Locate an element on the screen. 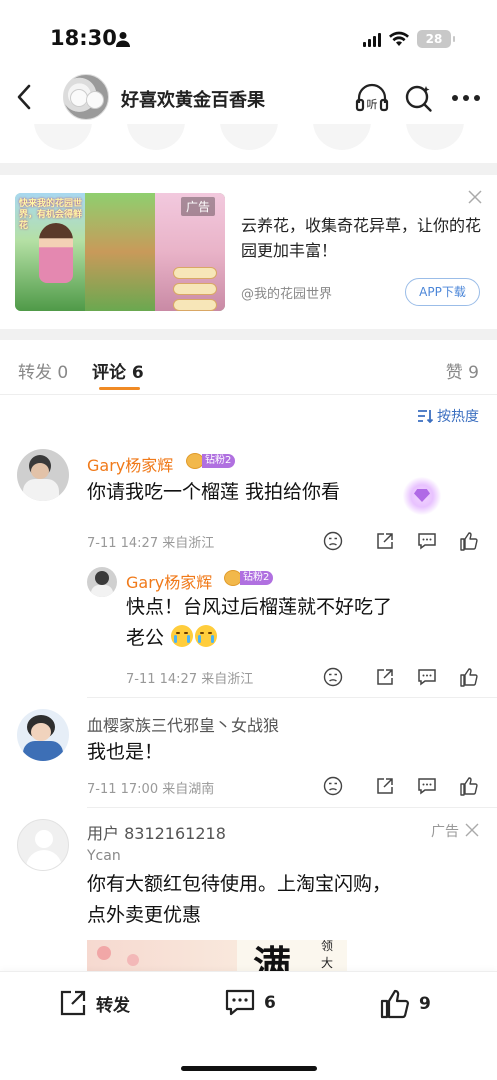 Image resolution: width=497 pixels, height=1080 pixels. status-indicators: 28 is located at coordinates (409, 39).